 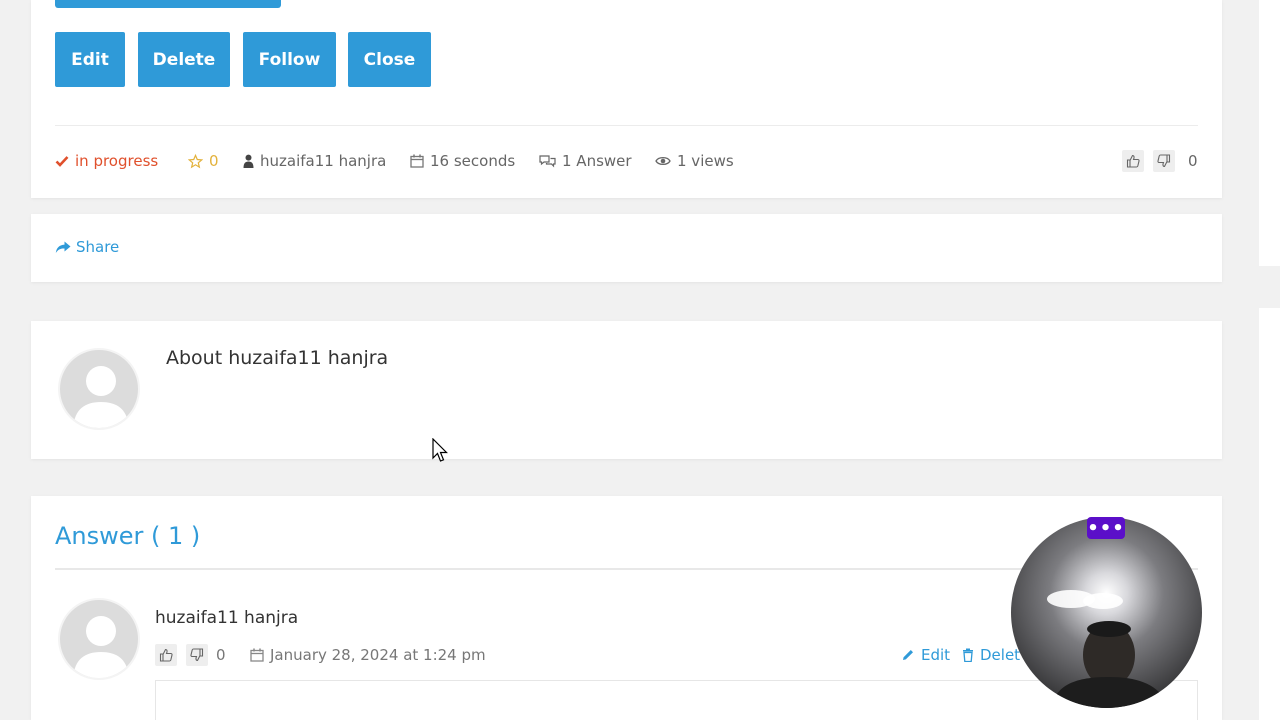 I want to click on answer-content, so click(x=676, y=700).